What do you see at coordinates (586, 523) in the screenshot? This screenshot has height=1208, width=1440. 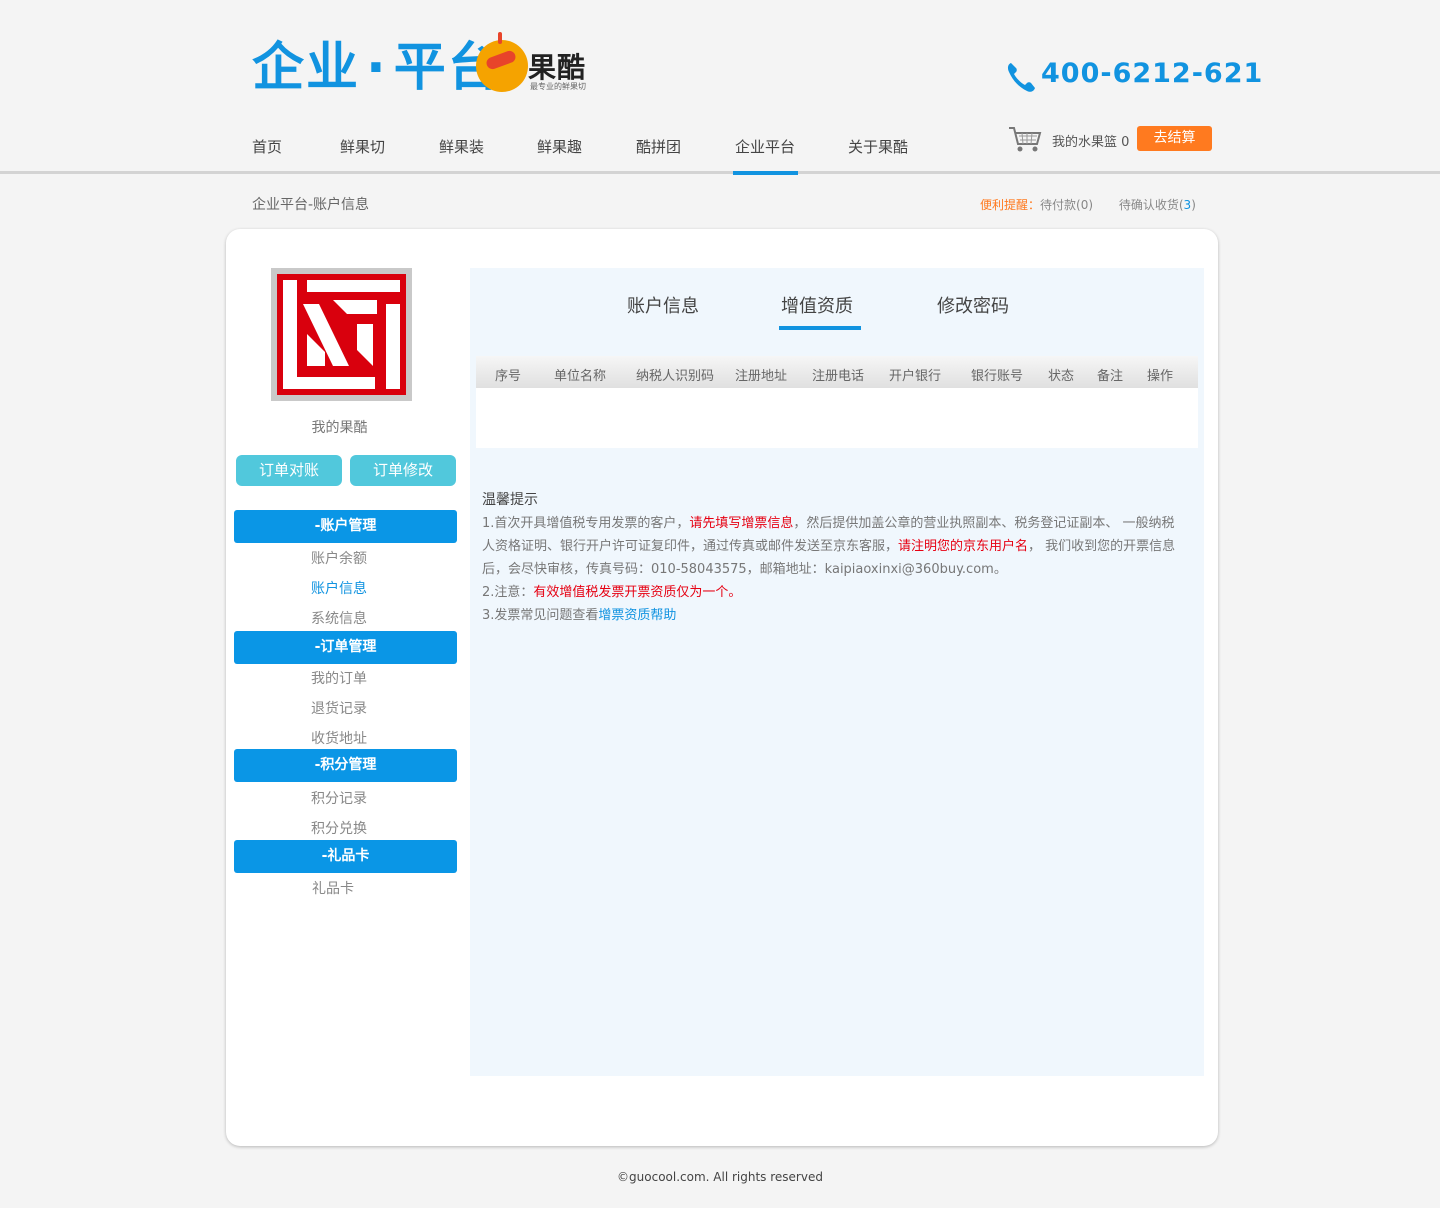 I see `tip-1-text-a: 1.首次开具增值税专用发票的客户，` at bounding box center [586, 523].